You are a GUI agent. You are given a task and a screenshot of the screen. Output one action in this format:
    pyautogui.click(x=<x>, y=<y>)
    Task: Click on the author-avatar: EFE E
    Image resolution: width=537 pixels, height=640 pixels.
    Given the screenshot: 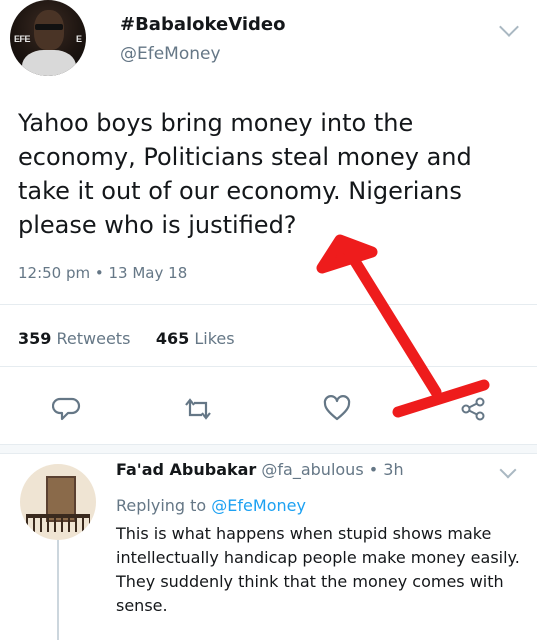 What is the action you would take?
    pyautogui.click(x=48, y=38)
    